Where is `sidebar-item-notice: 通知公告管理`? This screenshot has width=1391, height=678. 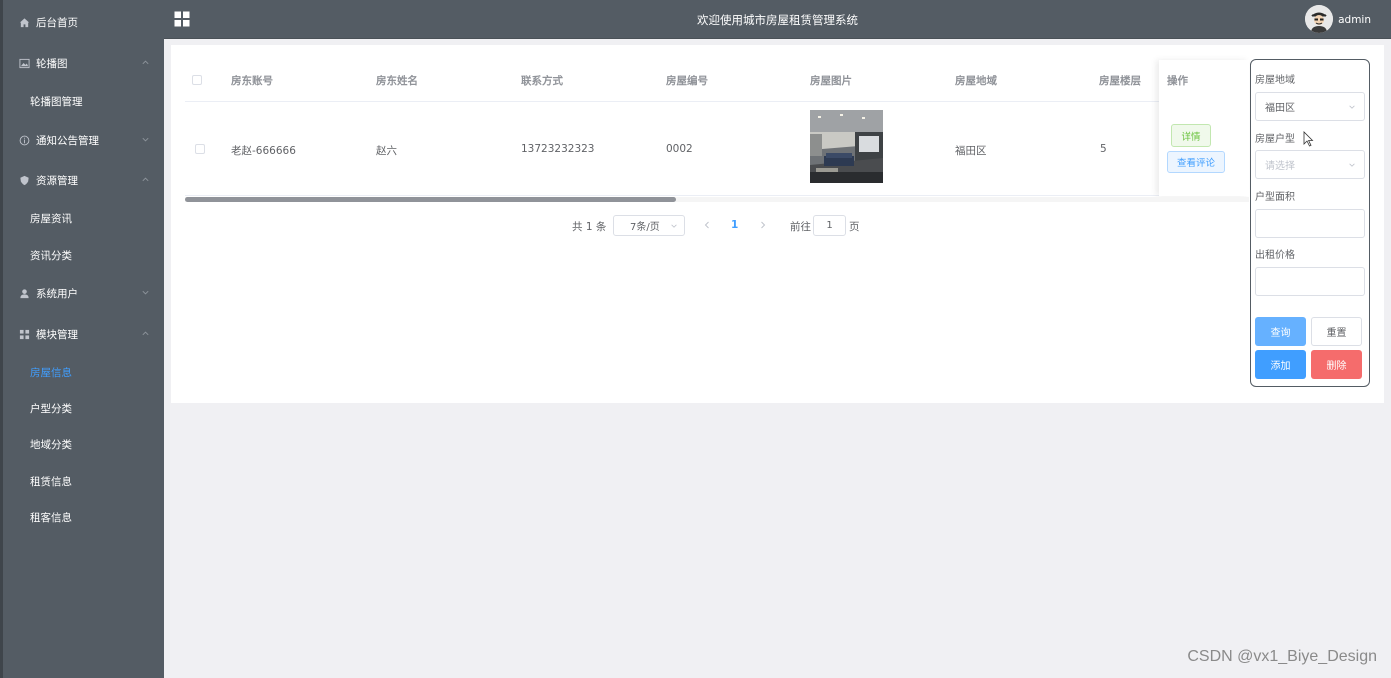 sidebar-item-notice: 通知公告管理 is located at coordinates (83, 140).